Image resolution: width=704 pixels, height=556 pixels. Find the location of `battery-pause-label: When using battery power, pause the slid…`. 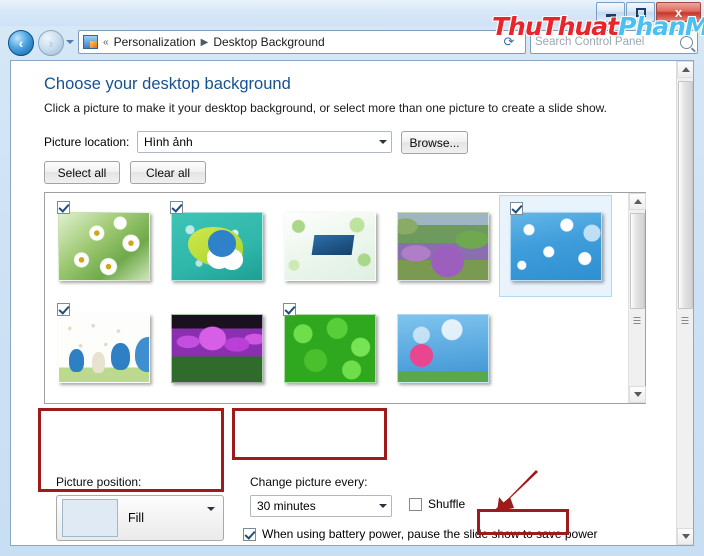

battery-pause-label: When using battery power, pause the slid… is located at coordinates (430, 534).